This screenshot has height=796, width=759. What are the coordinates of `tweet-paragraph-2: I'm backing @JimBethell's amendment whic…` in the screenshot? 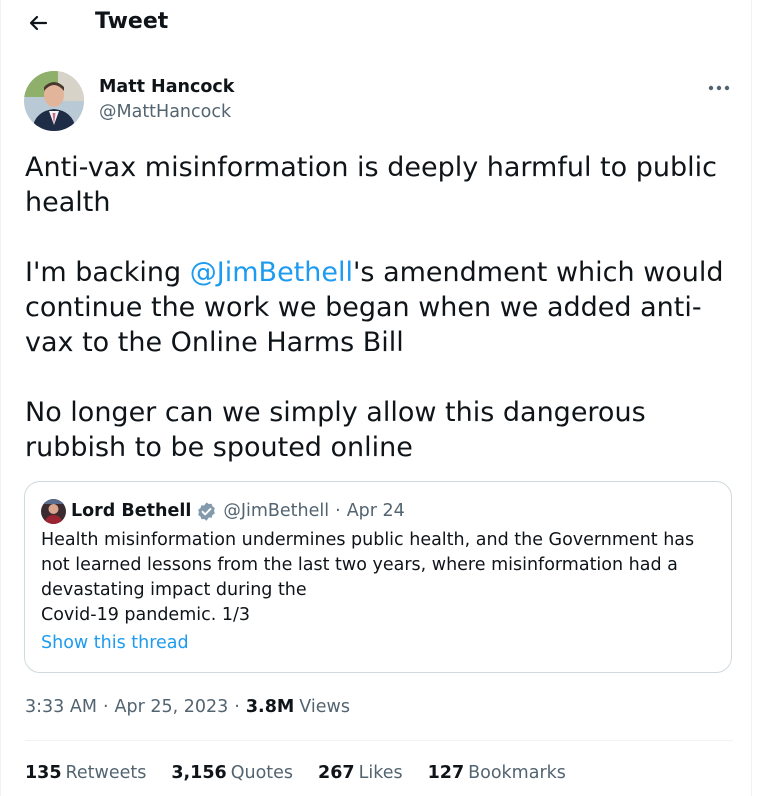 It's located at (382, 307).